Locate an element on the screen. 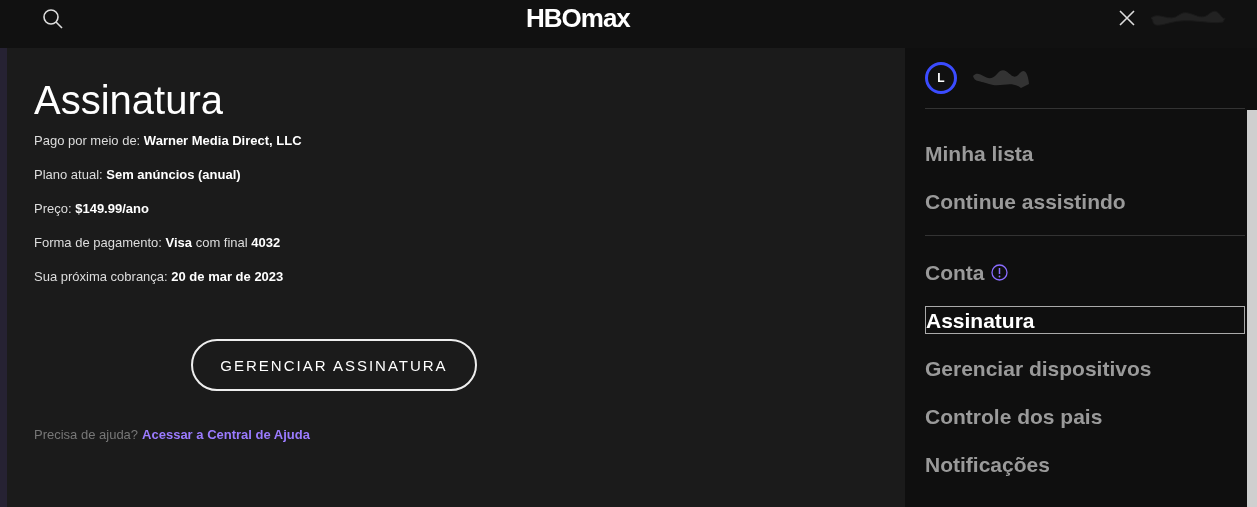 Image resolution: width=1257 pixels, height=507 pixels. help-text: Precisa de ajuda? is located at coordinates (86, 434).